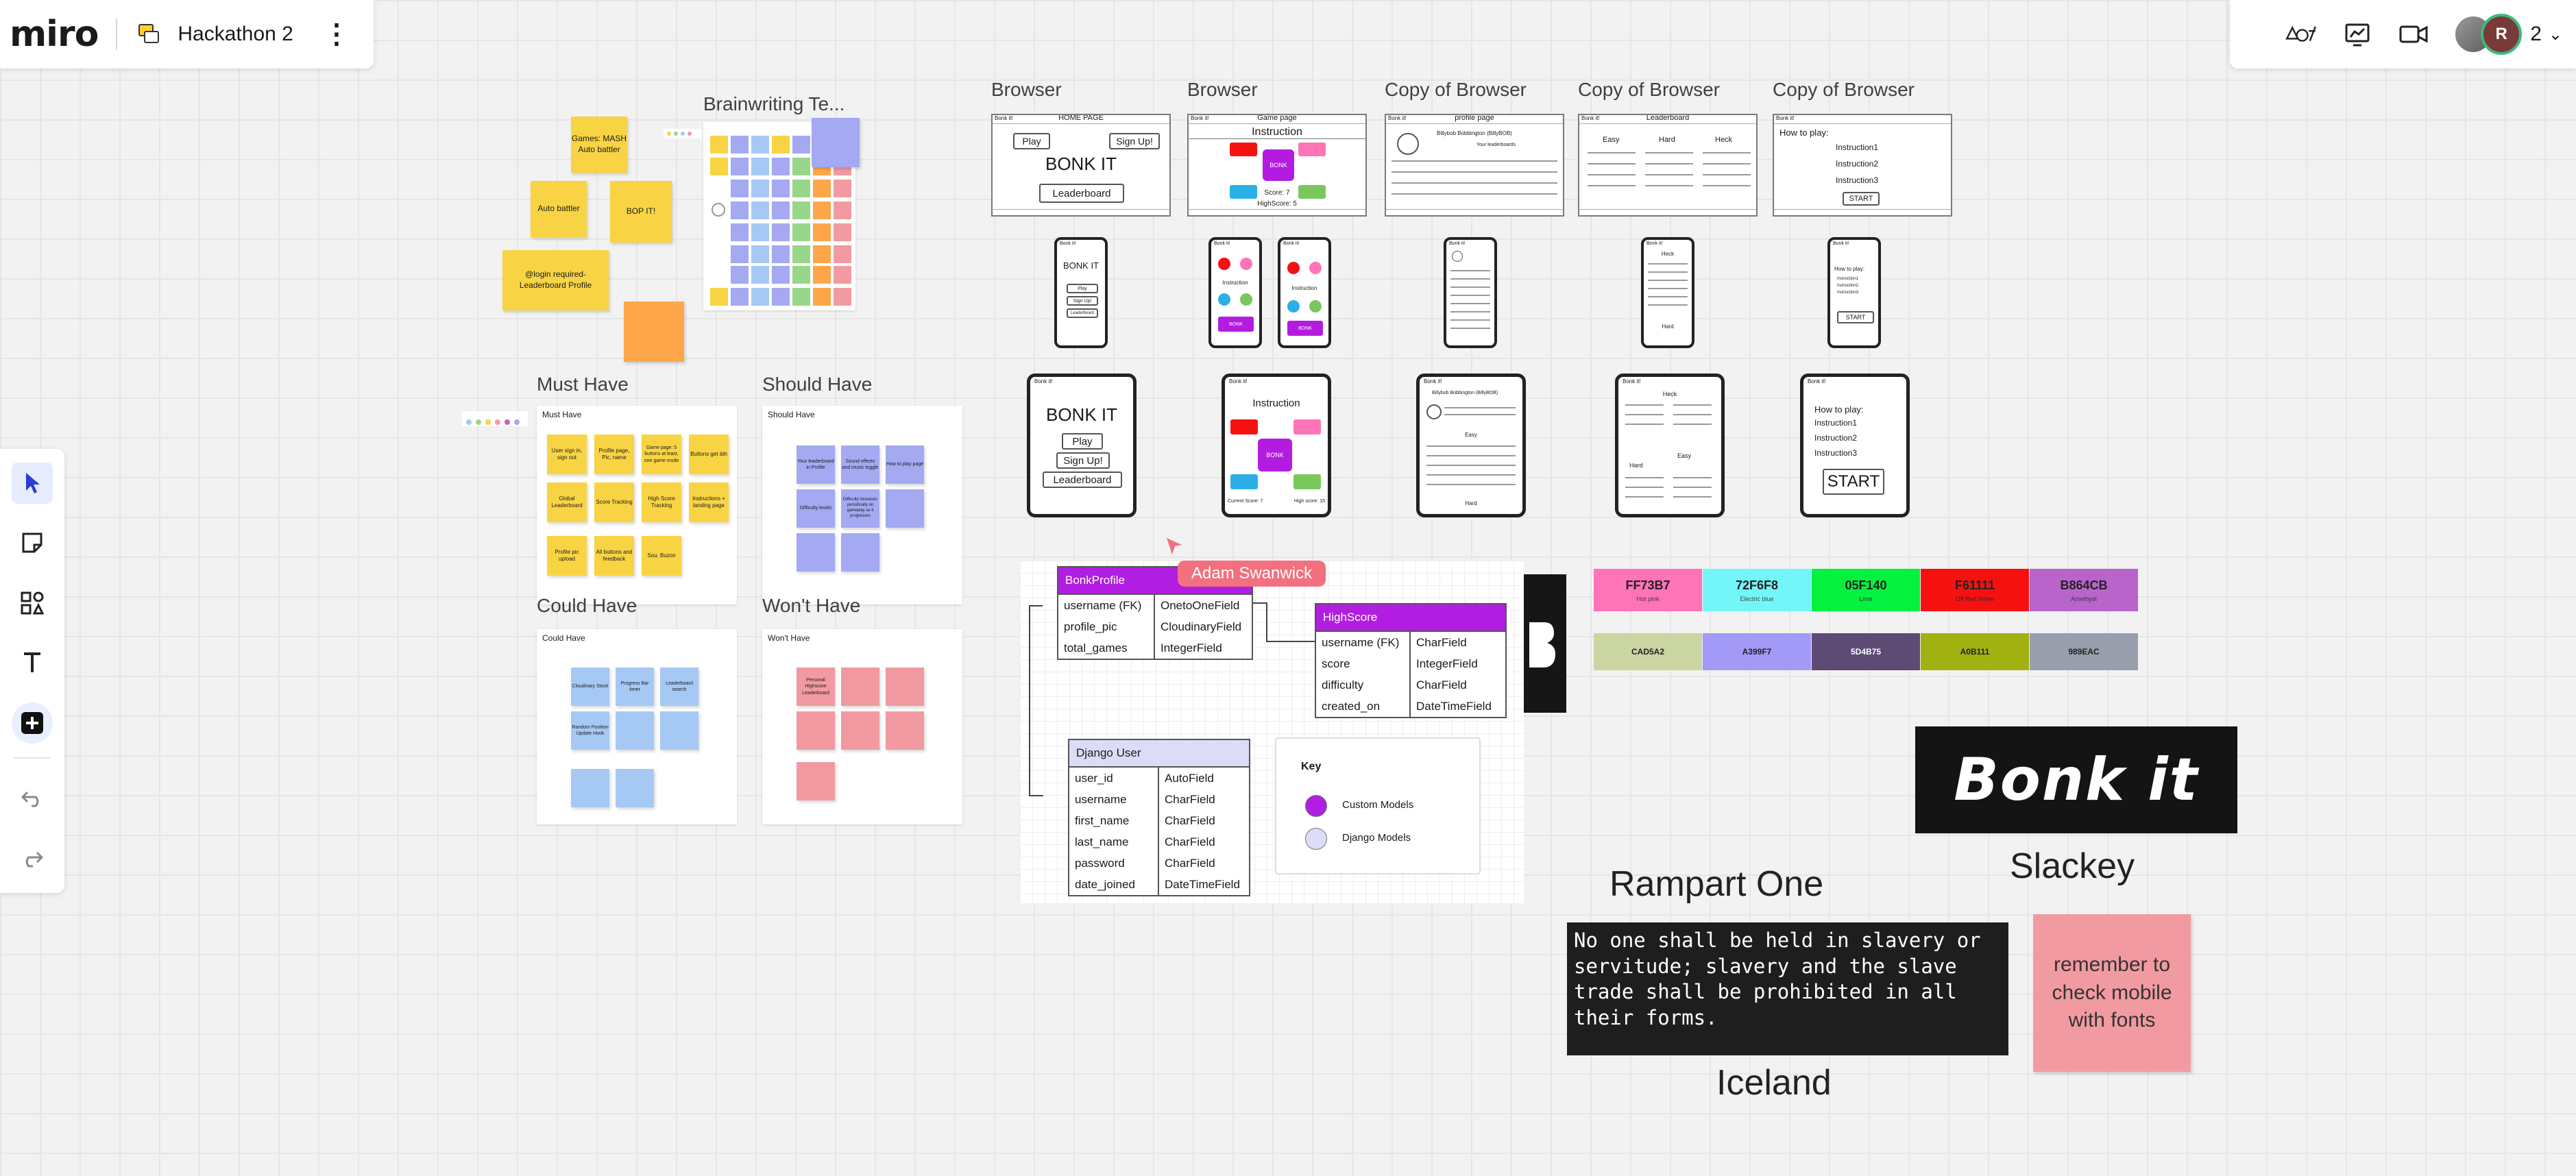 The height and width of the screenshot is (1176, 2576). I want to click on miro-logo: miro, so click(54, 34).